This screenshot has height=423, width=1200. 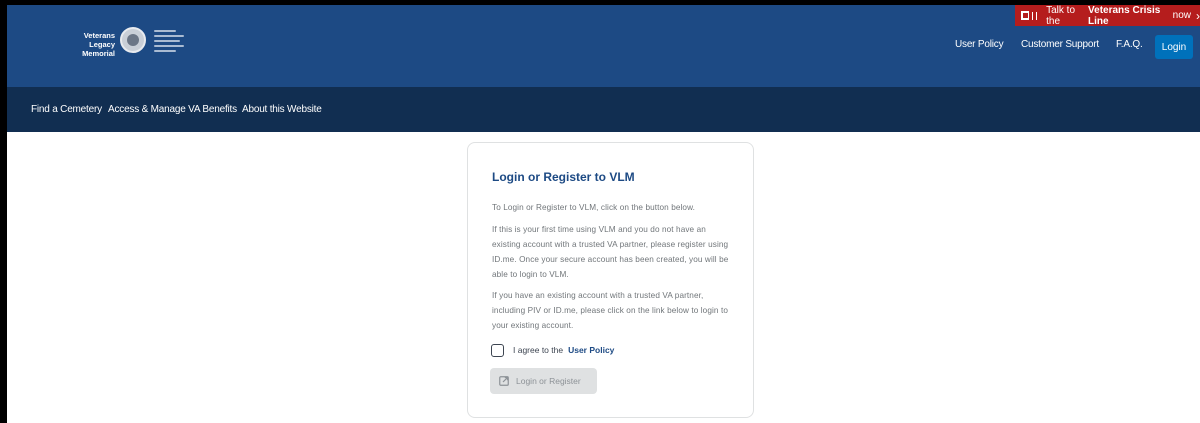 What do you see at coordinates (1129, 44) in the screenshot?
I see `header-link-faq: F.A.Q.` at bounding box center [1129, 44].